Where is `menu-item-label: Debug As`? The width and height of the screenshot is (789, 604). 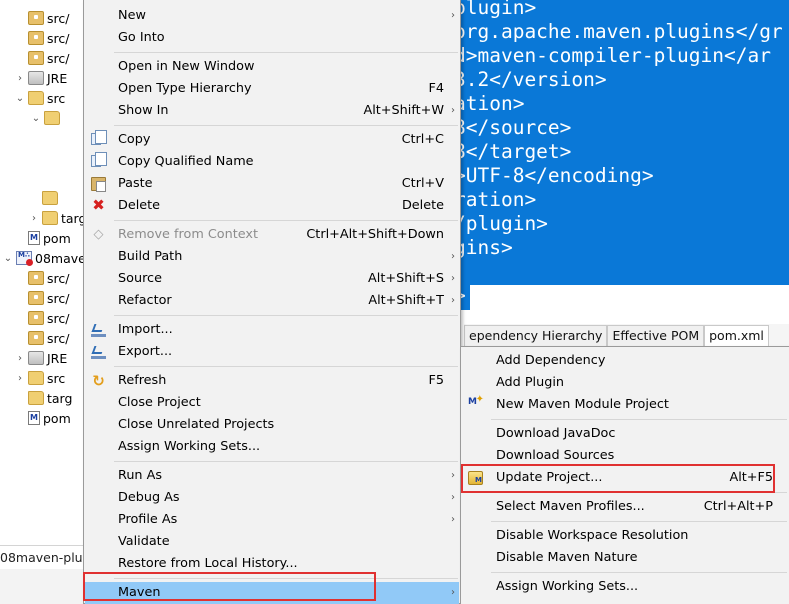 menu-item-label: Debug As is located at coordinates (149, 497).